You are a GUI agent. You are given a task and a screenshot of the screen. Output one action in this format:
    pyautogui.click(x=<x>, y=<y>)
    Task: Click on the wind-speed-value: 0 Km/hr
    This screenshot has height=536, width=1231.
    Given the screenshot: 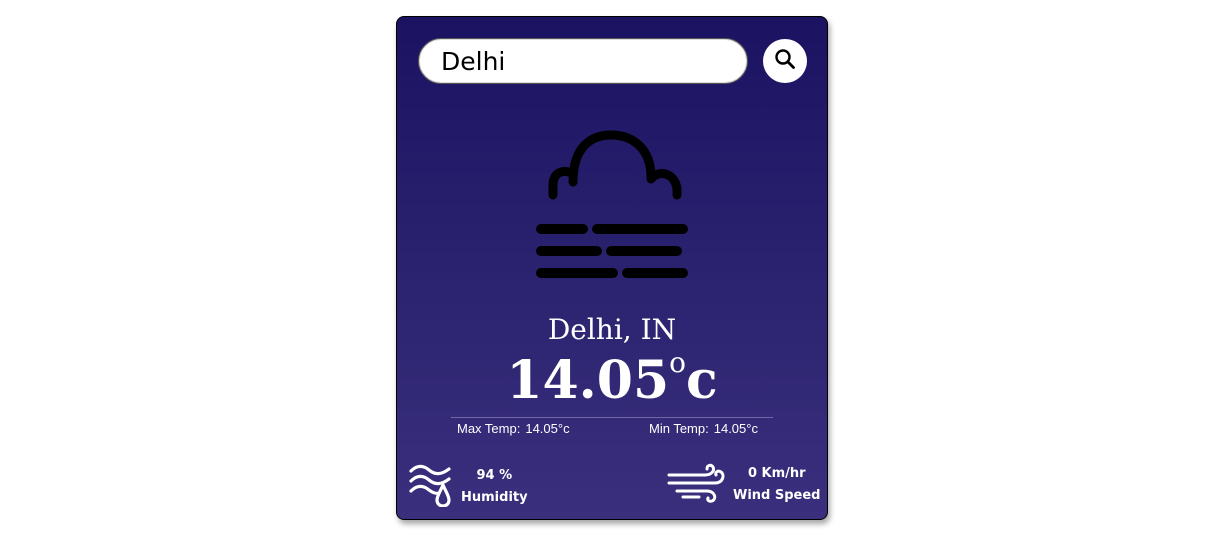 What is the action you would take?
    pyautogui.click(x=776, y=473)
    